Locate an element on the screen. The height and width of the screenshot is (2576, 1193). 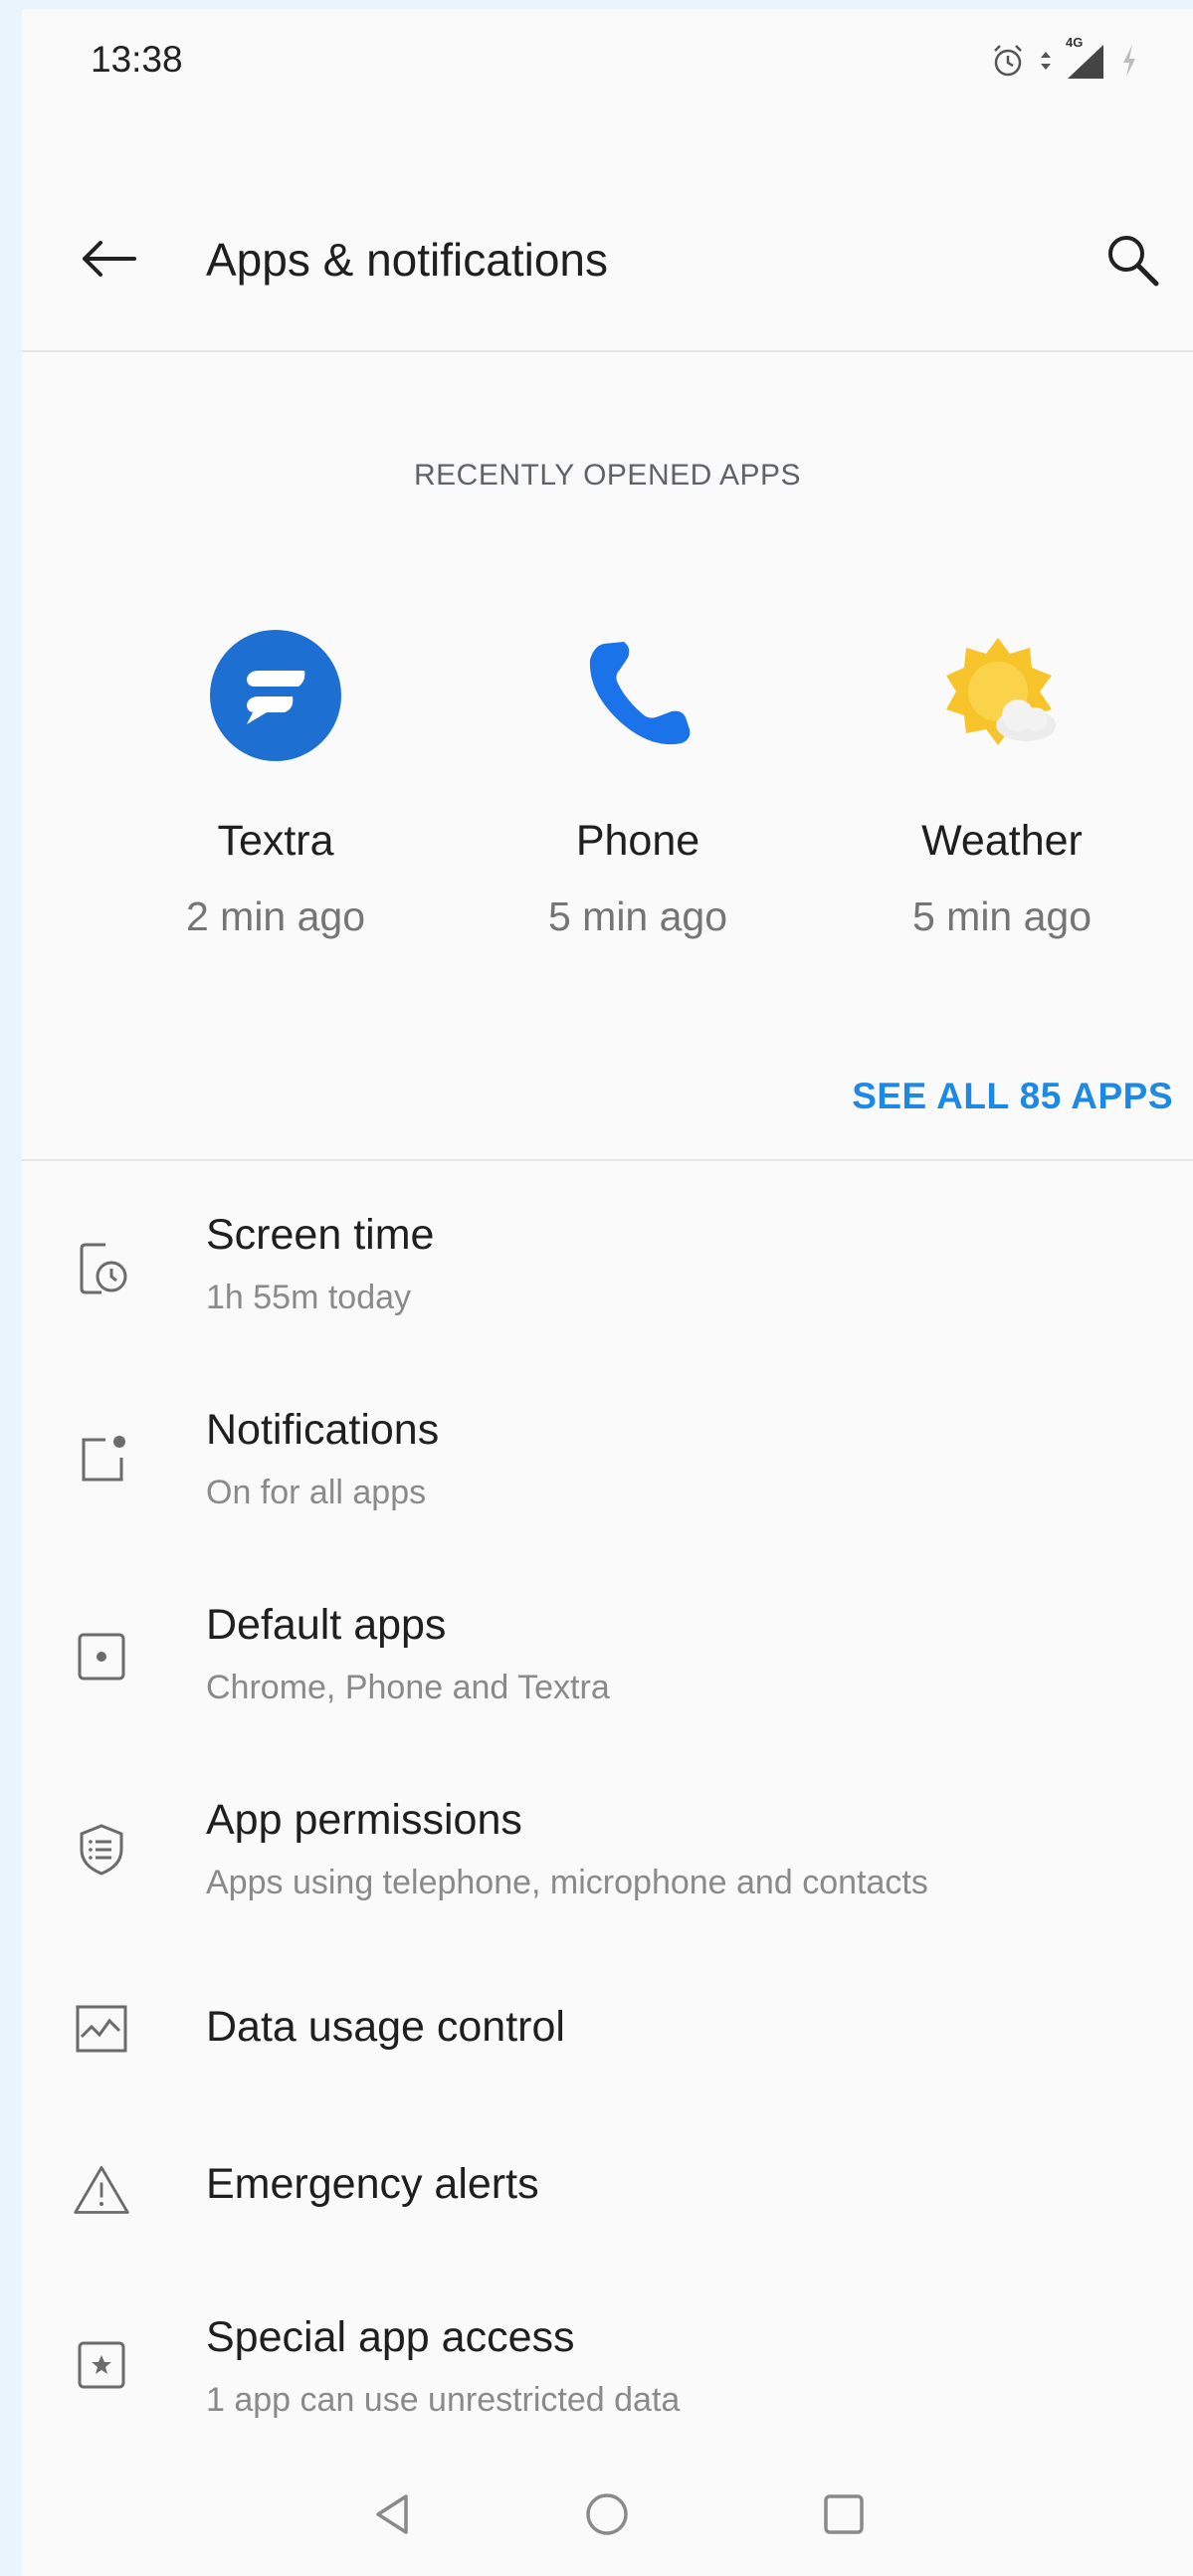
data-arrows-icon is located at coordinates (1046, 61).